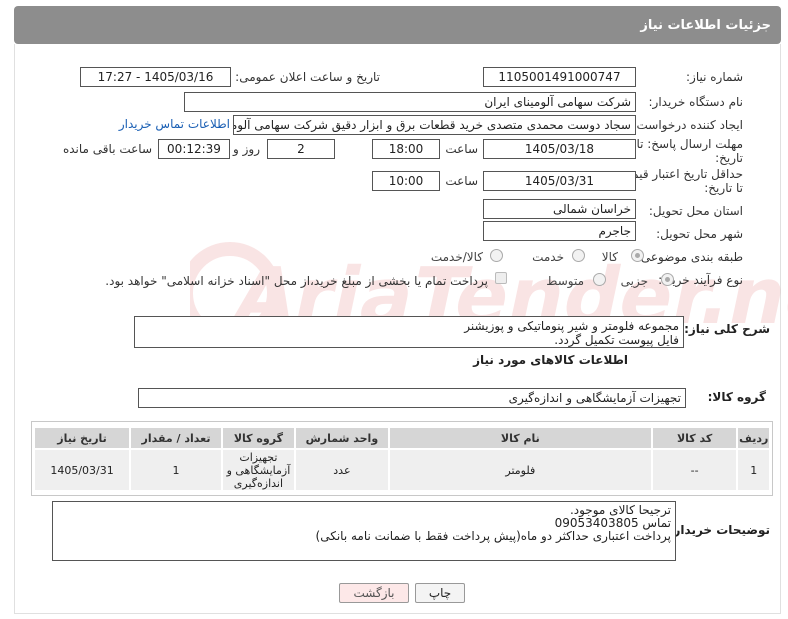  Describe the element at coordinates (520, 470) in the screenshot. I see `cell-name: فلومتر` at that location.